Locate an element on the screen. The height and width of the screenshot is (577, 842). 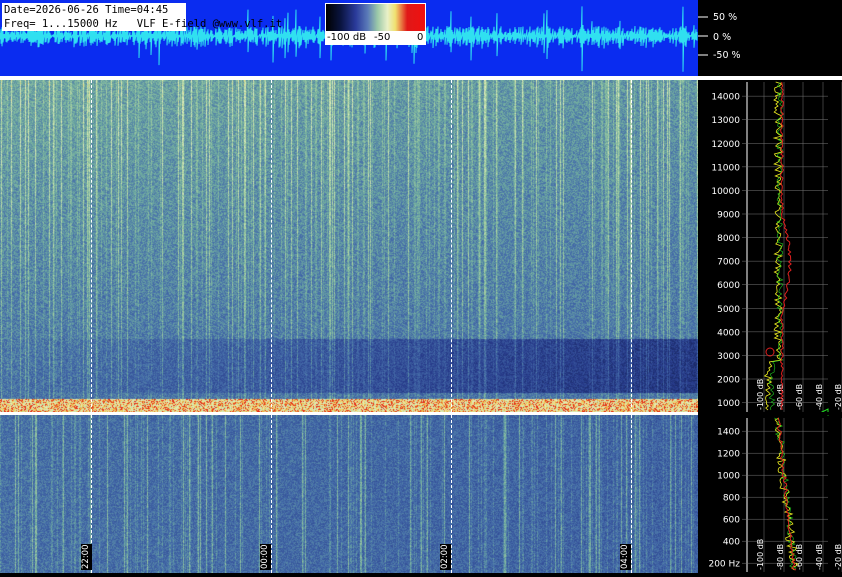
colorbar-label-min: -100 dB is located at coordinates (347, 37).